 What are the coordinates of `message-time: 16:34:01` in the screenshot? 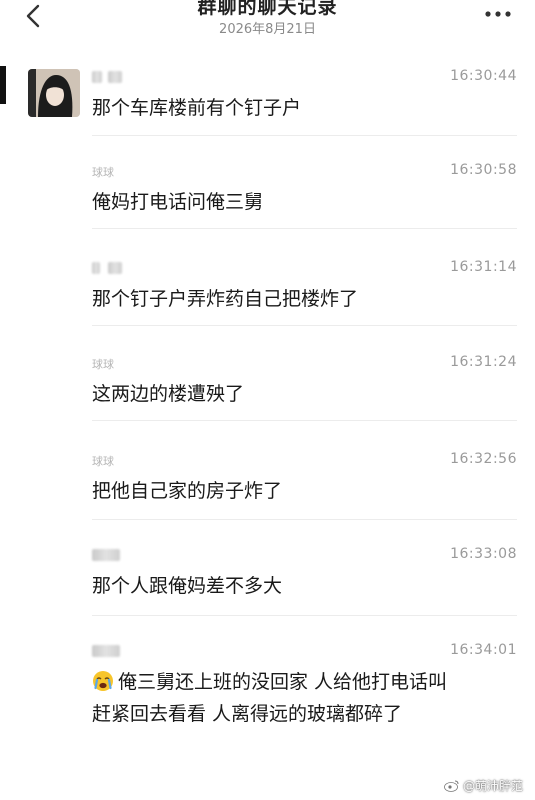 It's located at (483, 650).